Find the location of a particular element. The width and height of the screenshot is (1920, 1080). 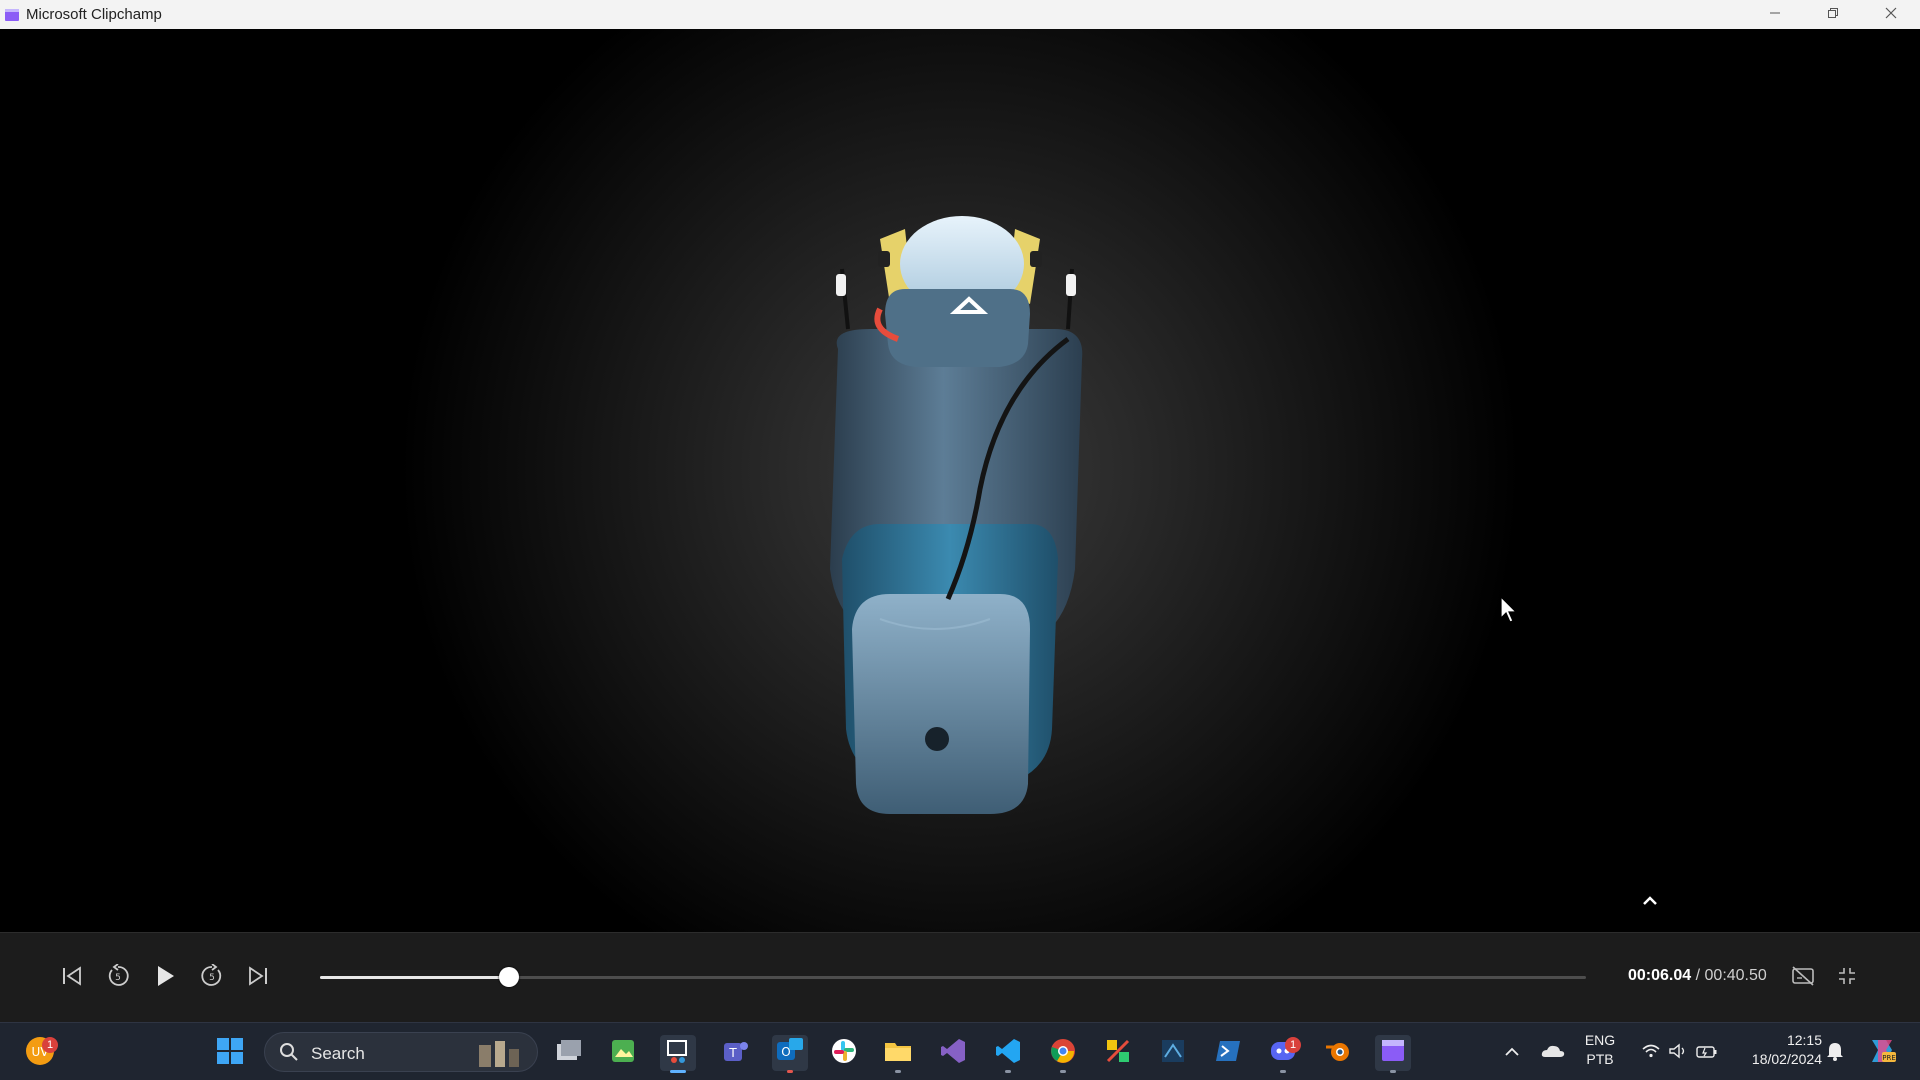

minimize-button is located at coordinates (1775, 14).